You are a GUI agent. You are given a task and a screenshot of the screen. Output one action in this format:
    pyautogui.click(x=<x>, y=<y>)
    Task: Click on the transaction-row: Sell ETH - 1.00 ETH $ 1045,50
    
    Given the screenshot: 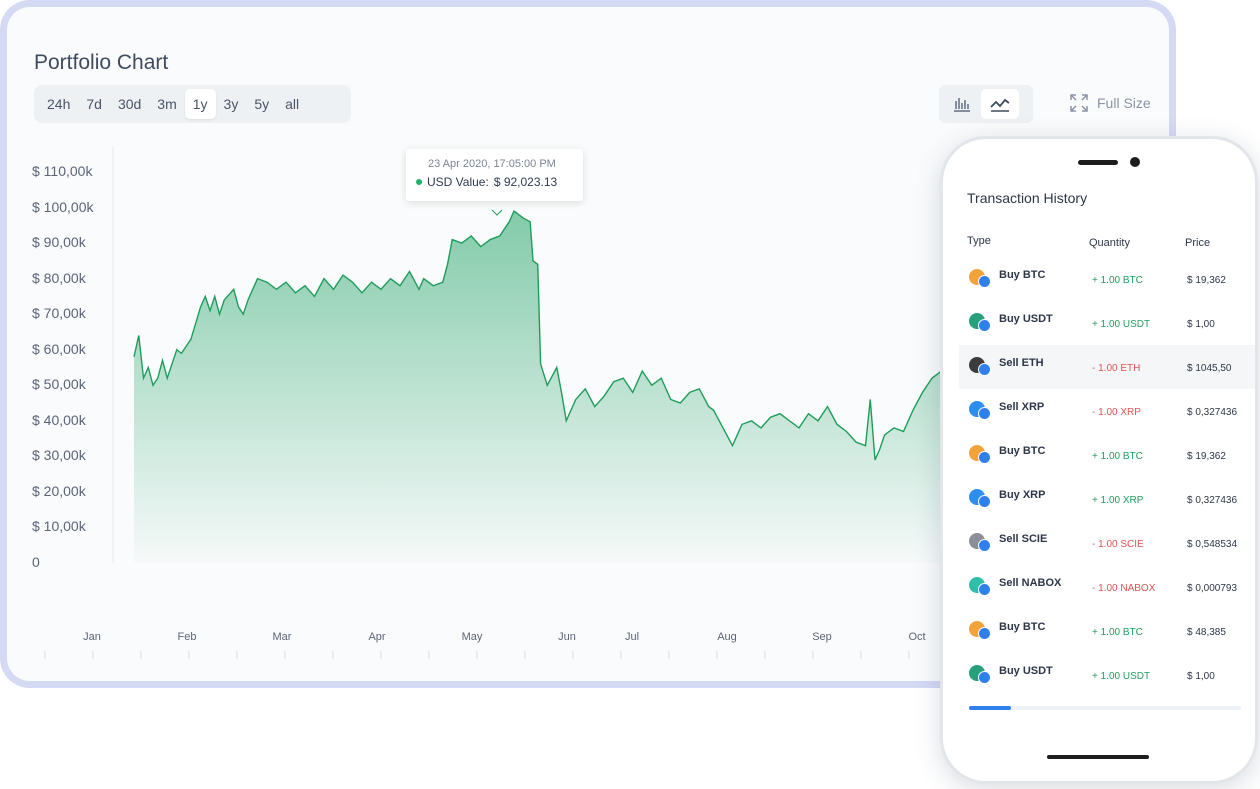 What is the action you would take?
    pyautogui.click(x=1107, y=367)
    